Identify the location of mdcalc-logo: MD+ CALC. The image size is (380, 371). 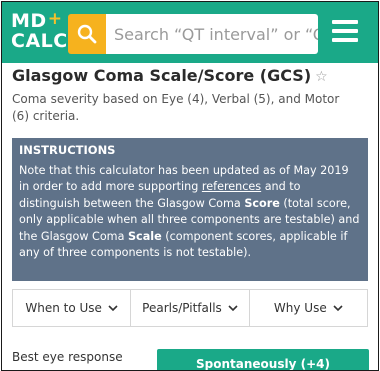
(40, 32).